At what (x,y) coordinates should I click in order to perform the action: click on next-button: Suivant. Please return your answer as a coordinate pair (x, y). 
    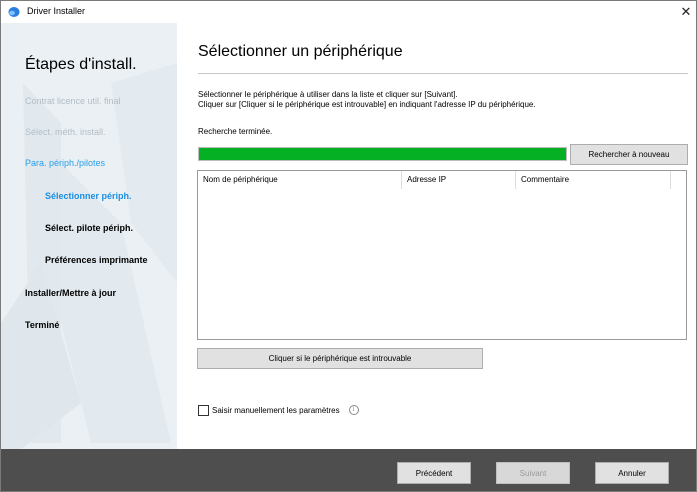
    Looking at the image, I should click on (533, 473).